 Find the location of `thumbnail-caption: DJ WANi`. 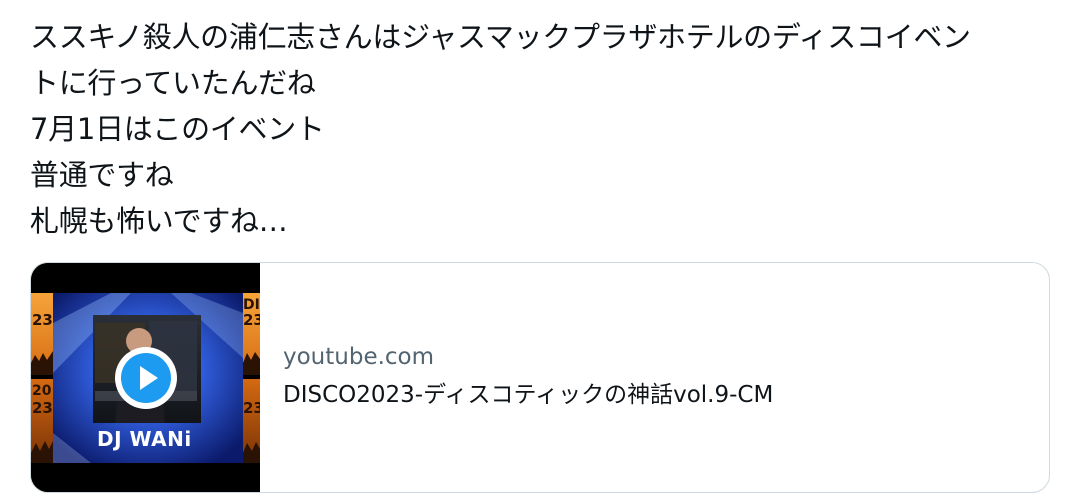

thumbnail-caption: DJ WANi is located at coordinates (144, 439).